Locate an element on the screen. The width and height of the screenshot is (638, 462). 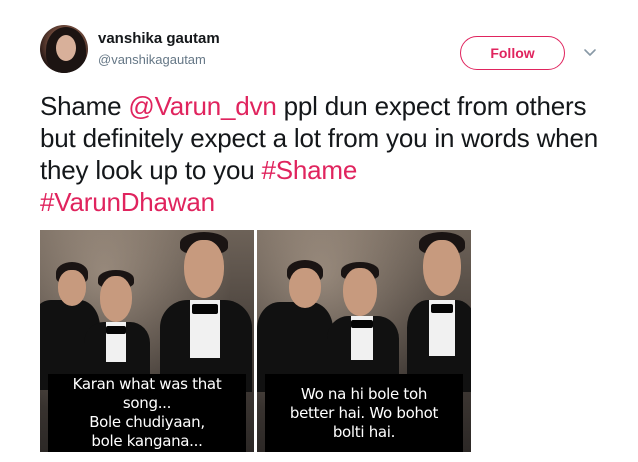
avatar-face is located at coordinates (66, 48).